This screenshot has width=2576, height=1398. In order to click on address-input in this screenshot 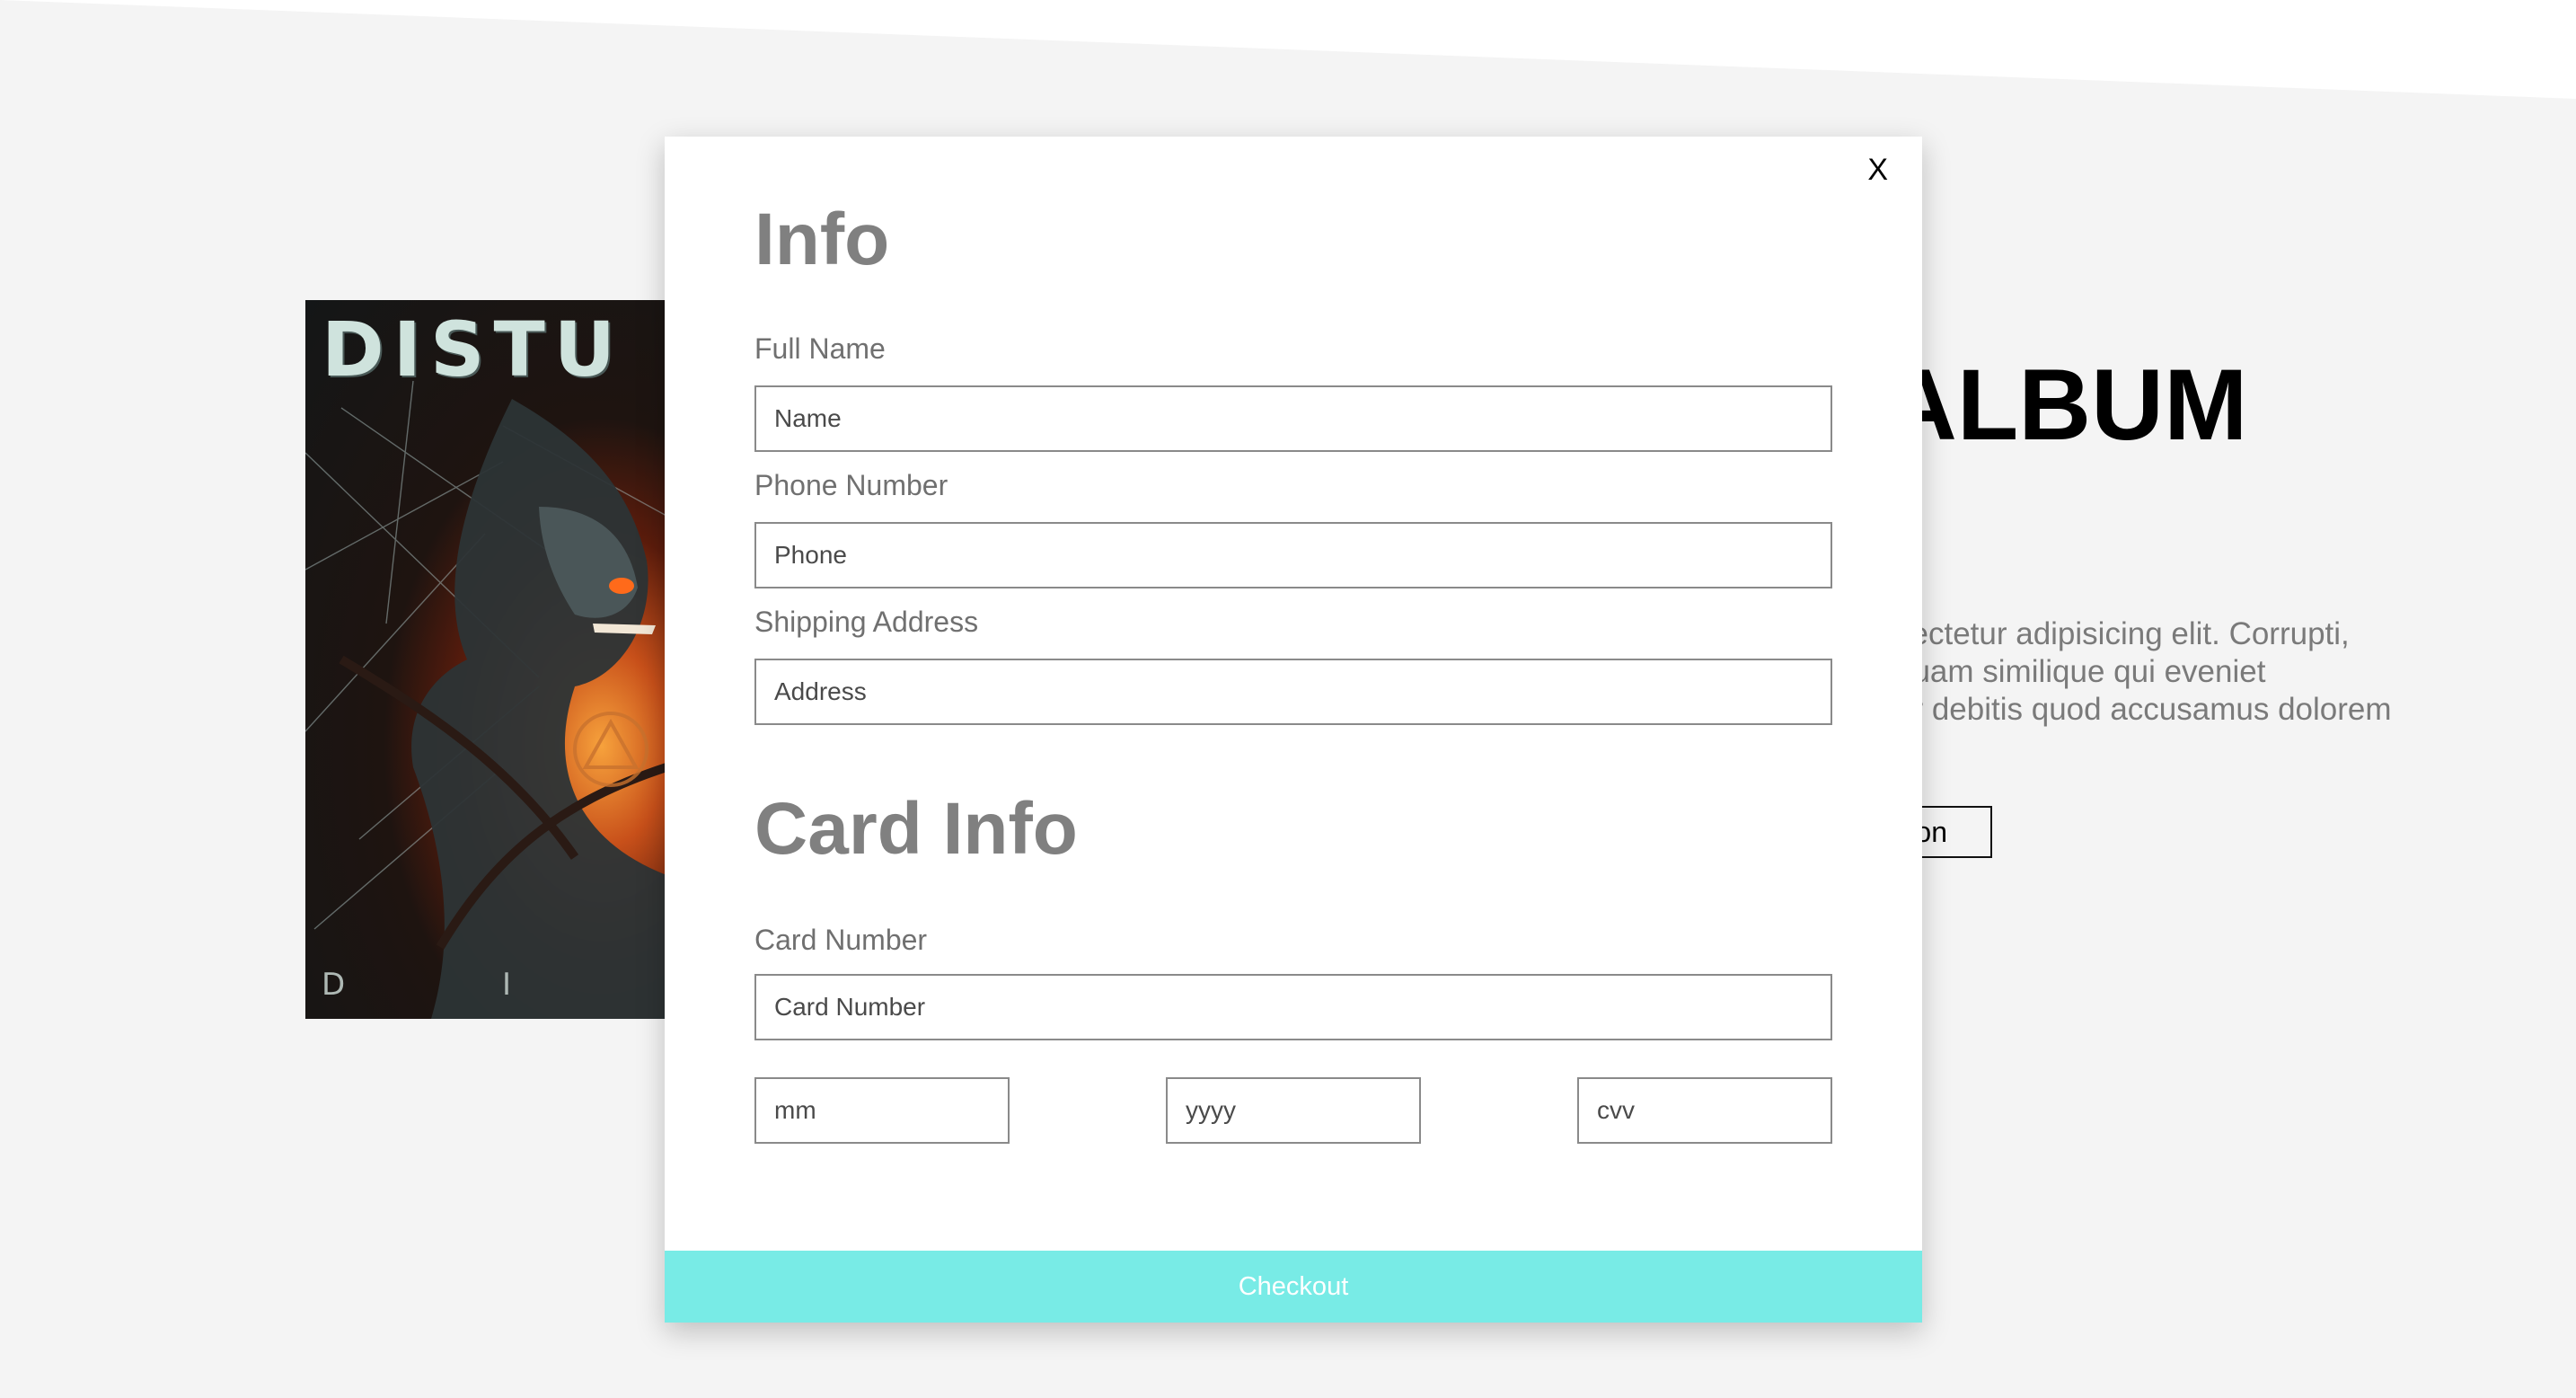, I will do `click(1293, 692)`.